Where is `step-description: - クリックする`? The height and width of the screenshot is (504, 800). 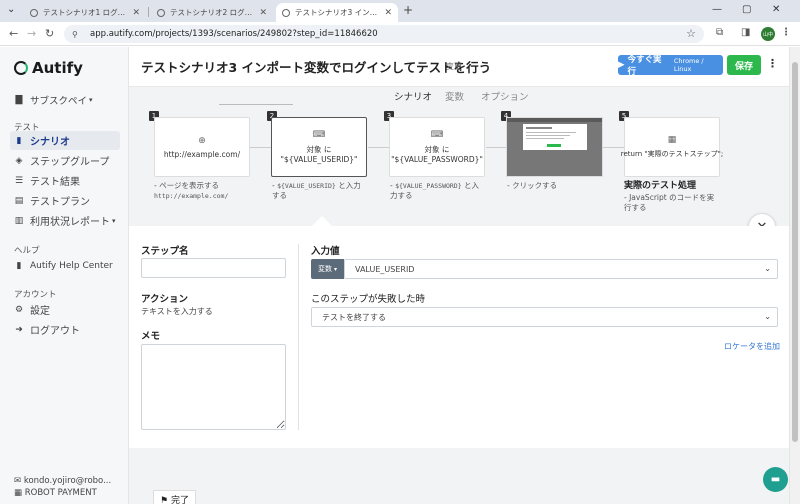
step-description: - クリックする is located at coordinates (532, 185).